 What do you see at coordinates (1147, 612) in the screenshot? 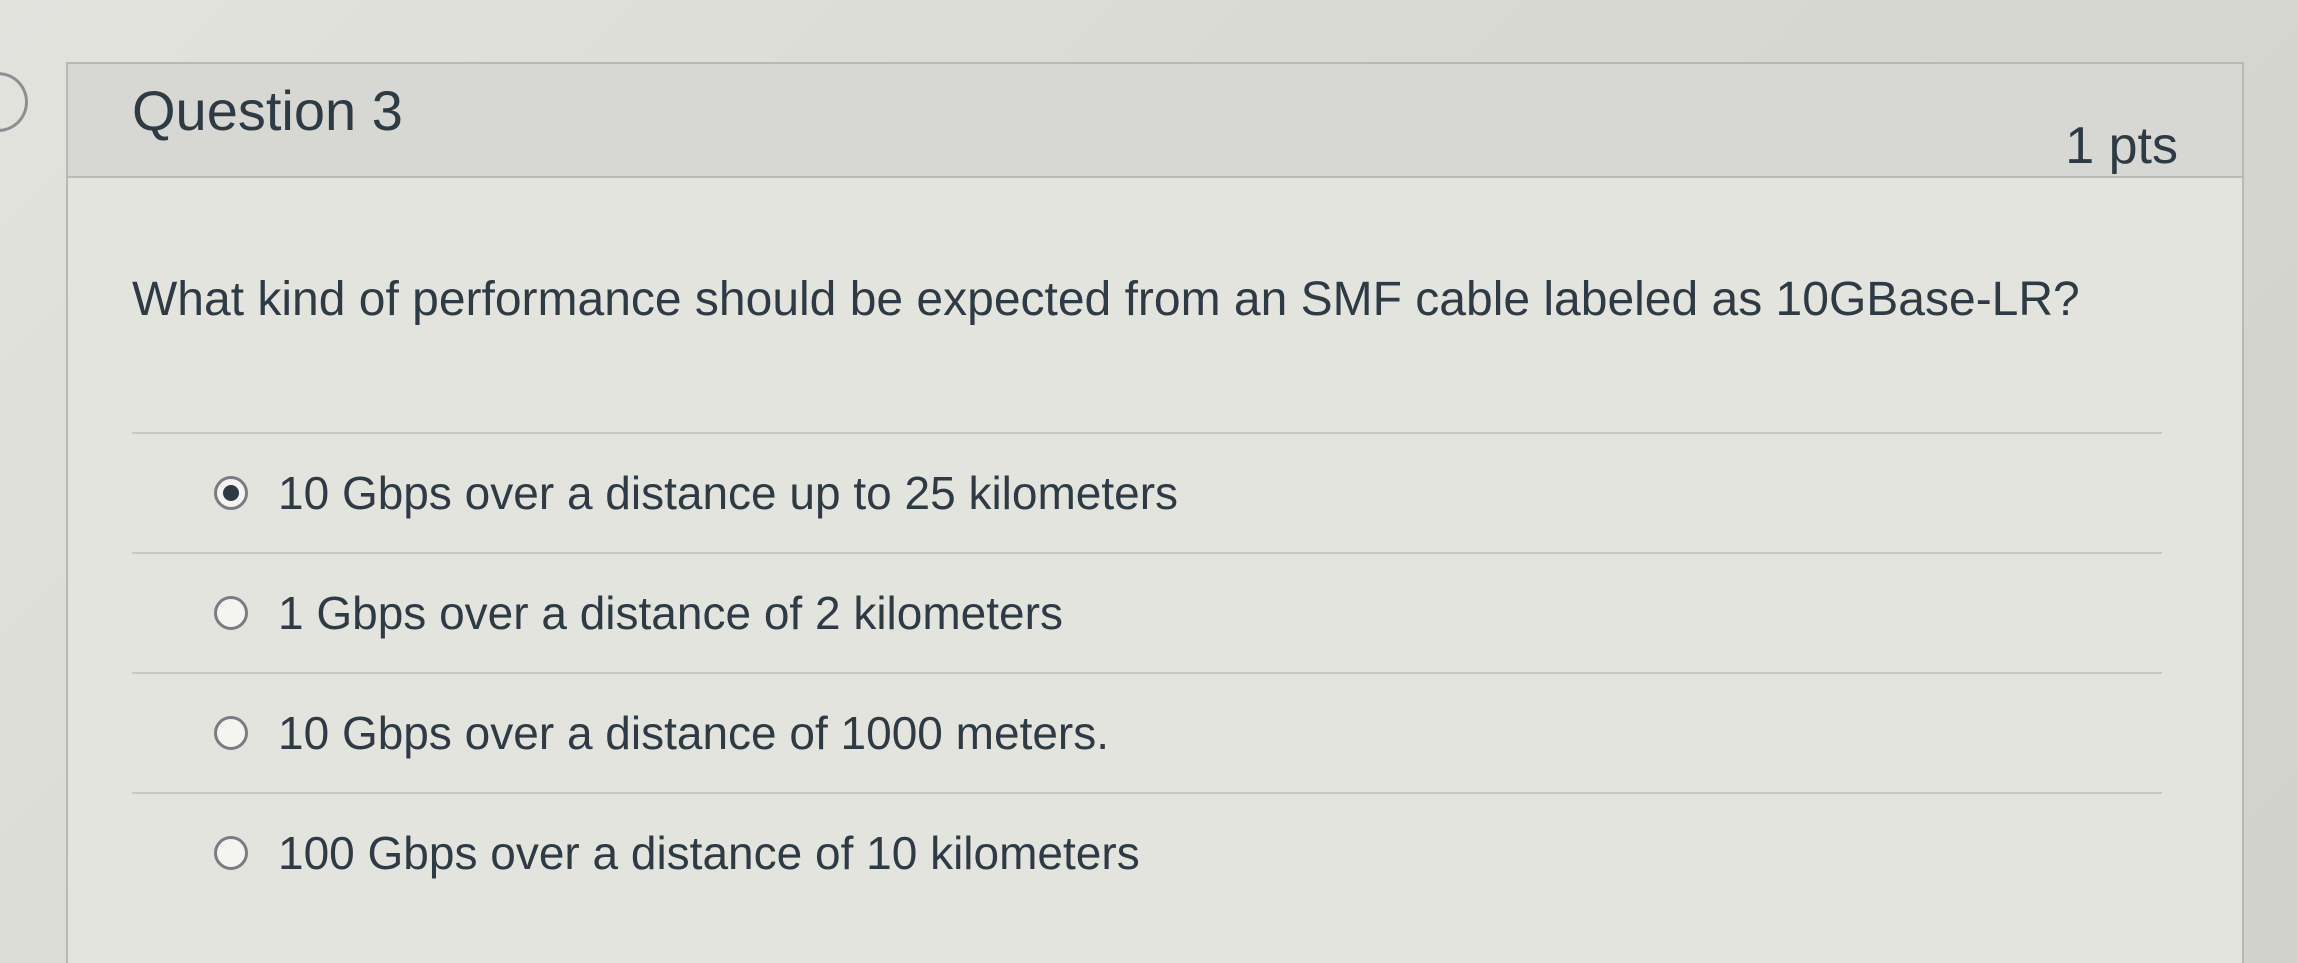
I see `answer-option: 1 Gbps over a distance of 2 kilometers` at bounding box center [1147, 612].